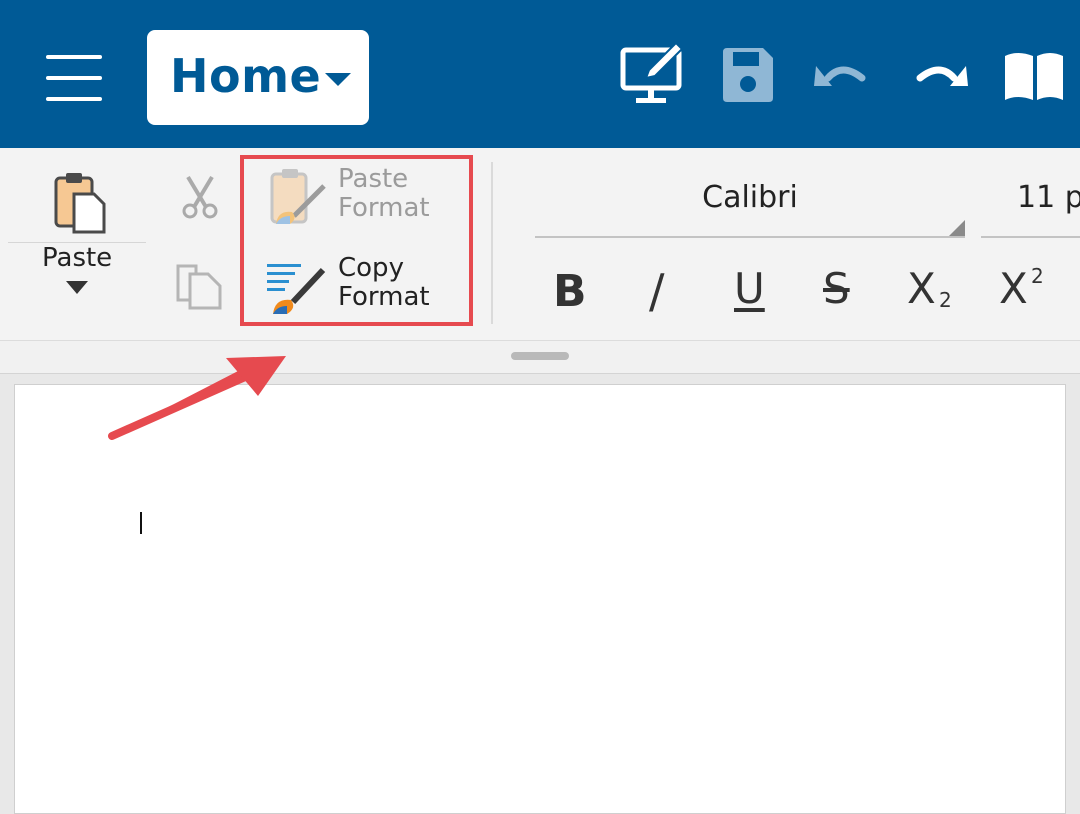 The image size is (1080, 814). Describe the element at coordinates (1035, 75) in the screenshot. I see `book-icon` at that location.